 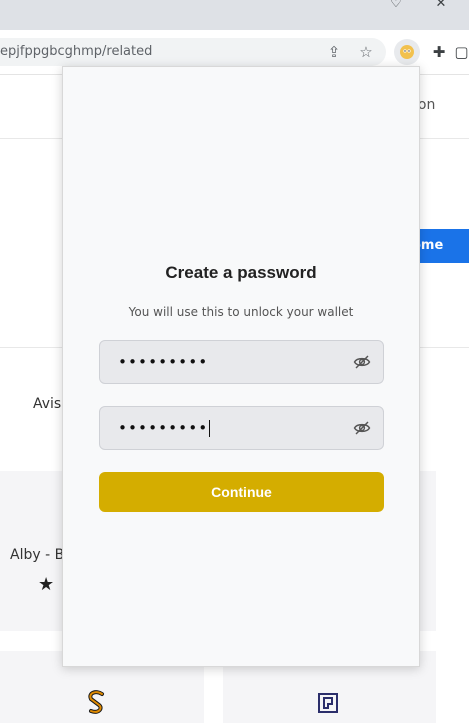 I want to click on close-icon: ✕, so click(x=441, y=7).